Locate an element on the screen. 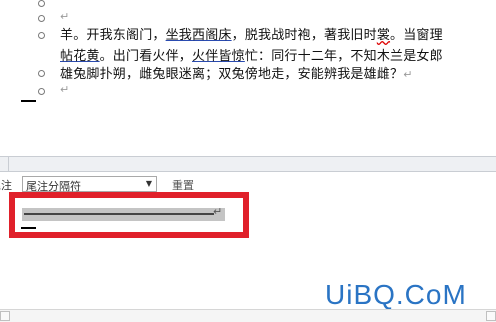  reset-button: 重置 is located at coordinates (183, 185).